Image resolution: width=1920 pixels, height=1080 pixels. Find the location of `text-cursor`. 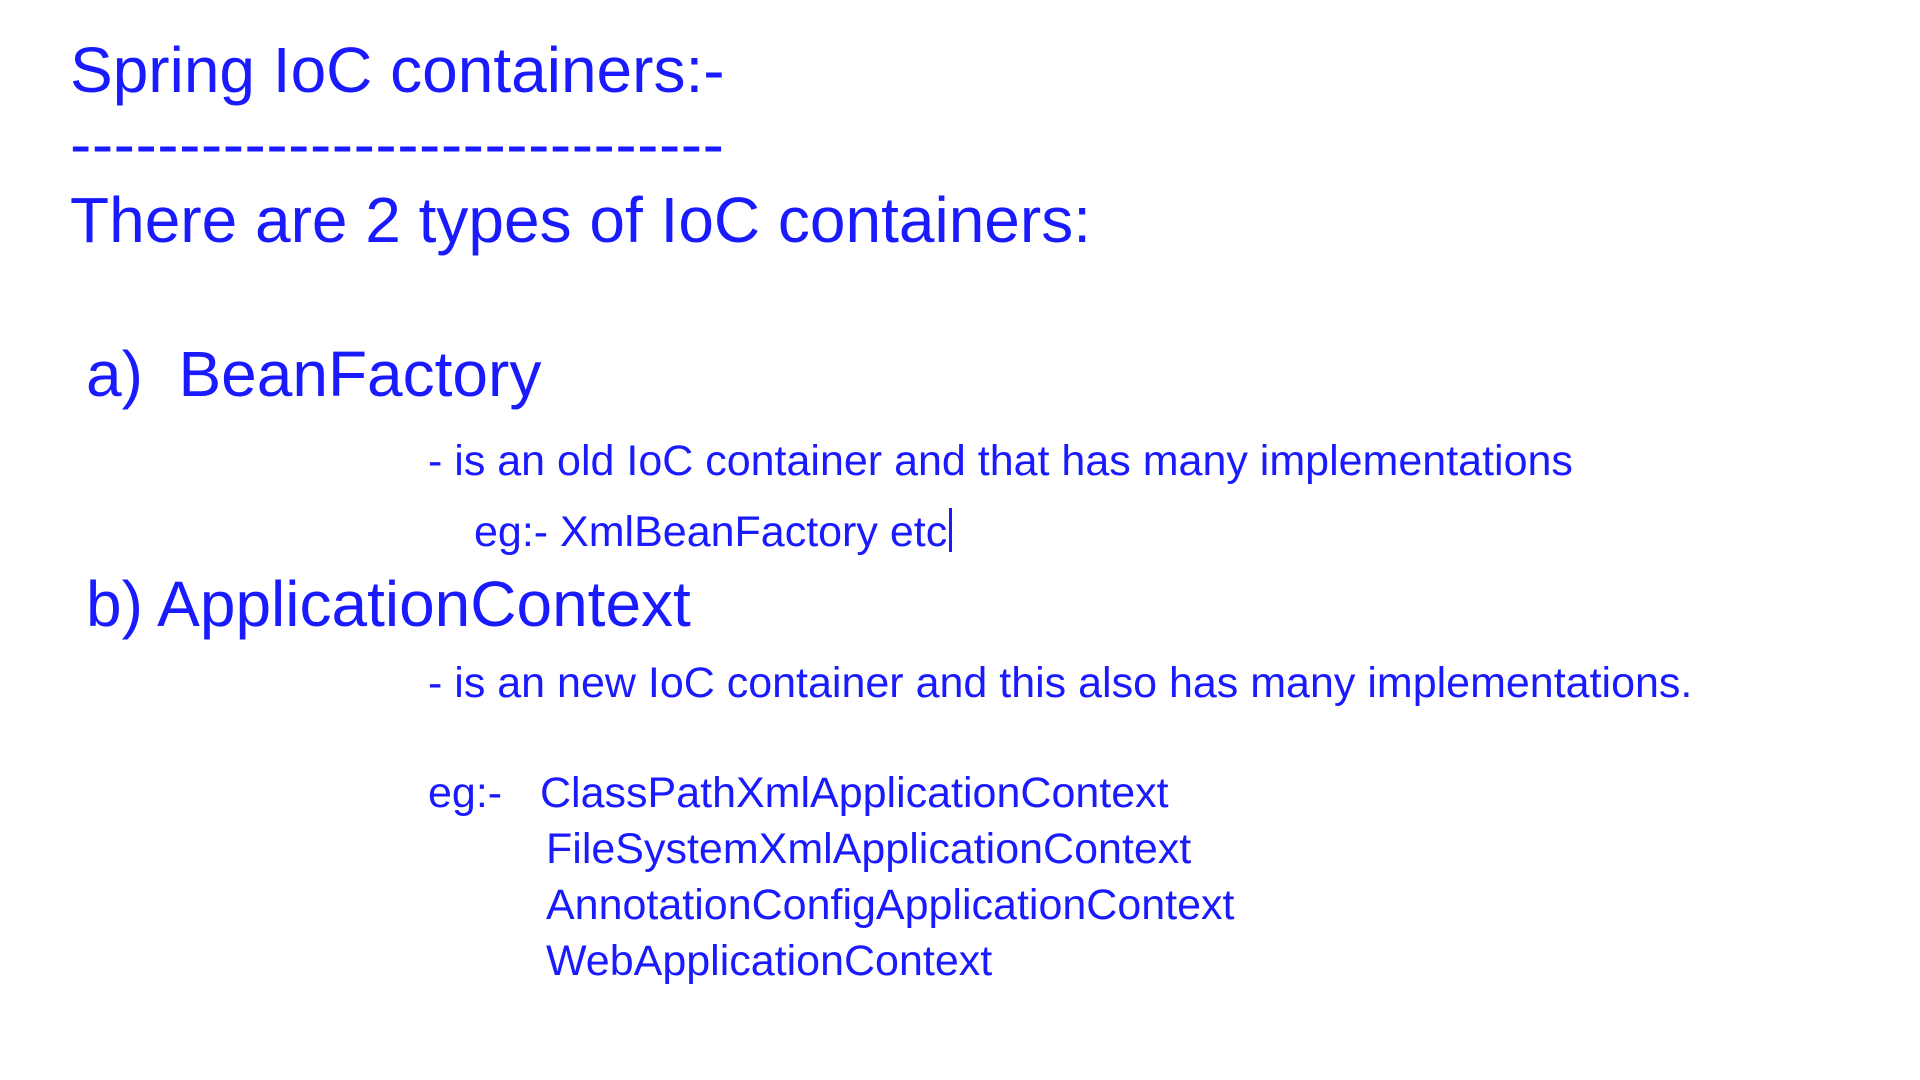

text-cursor is located at coordinates (951, 530).